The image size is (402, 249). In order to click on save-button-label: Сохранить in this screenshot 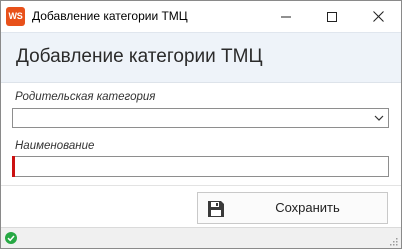, I will do `click(307, 207)`.